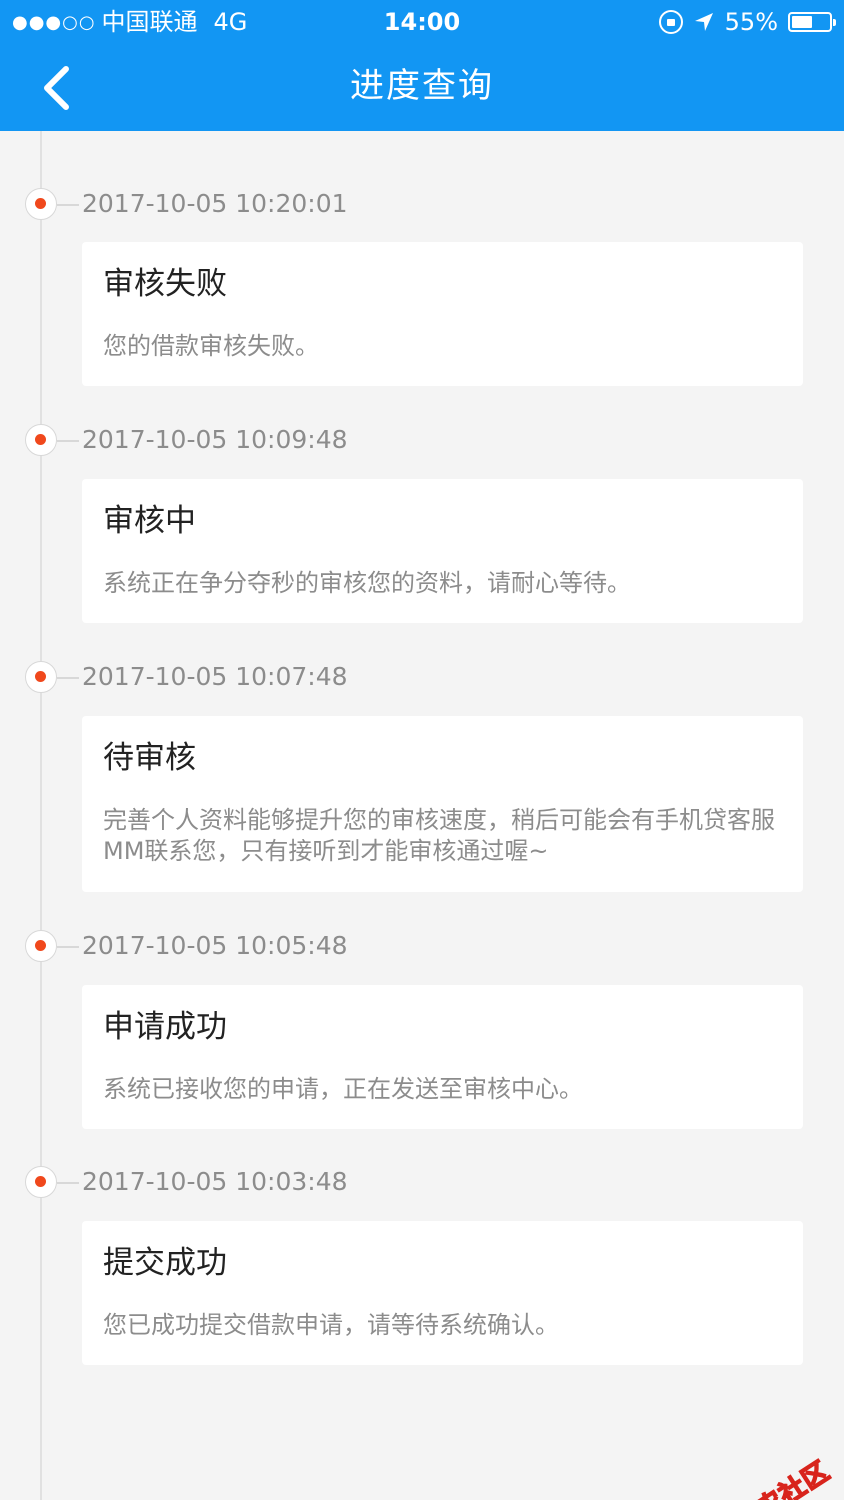 The width and height of the screenshot is (844, 1500). What do you see at coordinates (165, 1263) in the screenshot?
I see `card-title: 提交成功` at bounding box center [165, 1263].